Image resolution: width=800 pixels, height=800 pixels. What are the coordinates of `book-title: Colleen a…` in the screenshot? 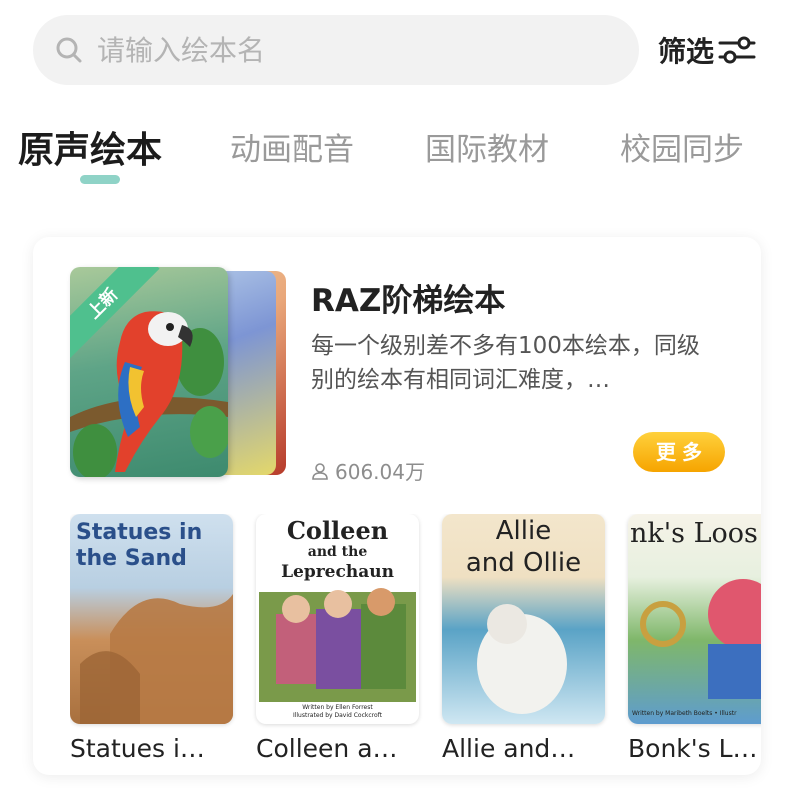 It's located at (327, 748).